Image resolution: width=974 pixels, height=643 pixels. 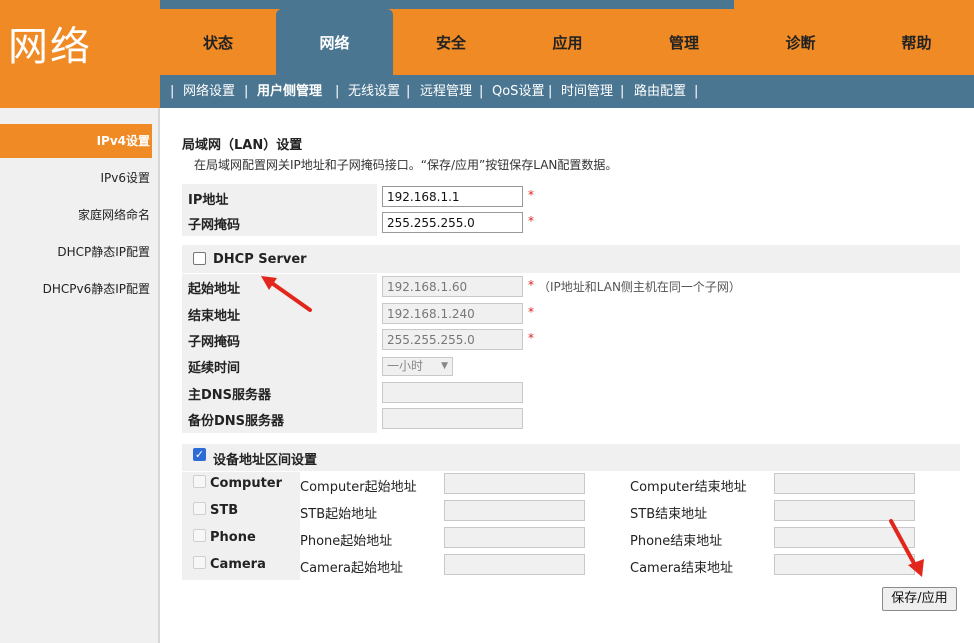 I want to click on computer-end-label: Computer结束地址, so click(x=688, y=487).